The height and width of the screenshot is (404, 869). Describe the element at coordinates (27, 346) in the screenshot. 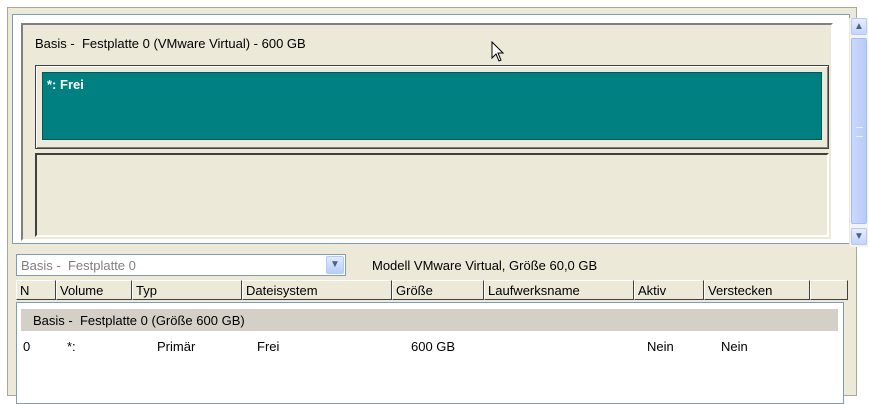

I see `cell-n: 0` at that location.